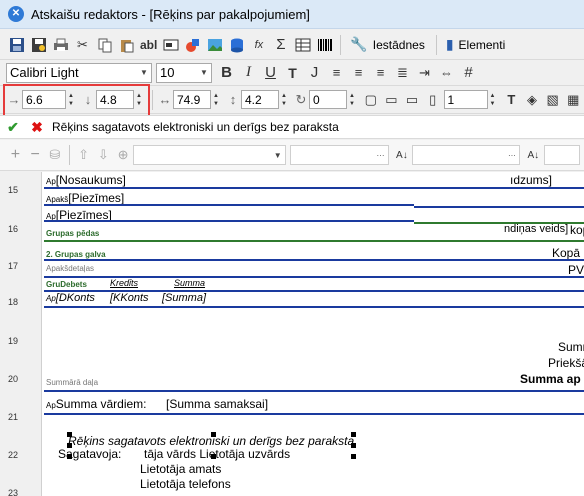 This screenshot has height=496, width=584. Describe the element at coordinates (103, 155) in the screenshot. I see `move-down-icon: ⇩` at that location.